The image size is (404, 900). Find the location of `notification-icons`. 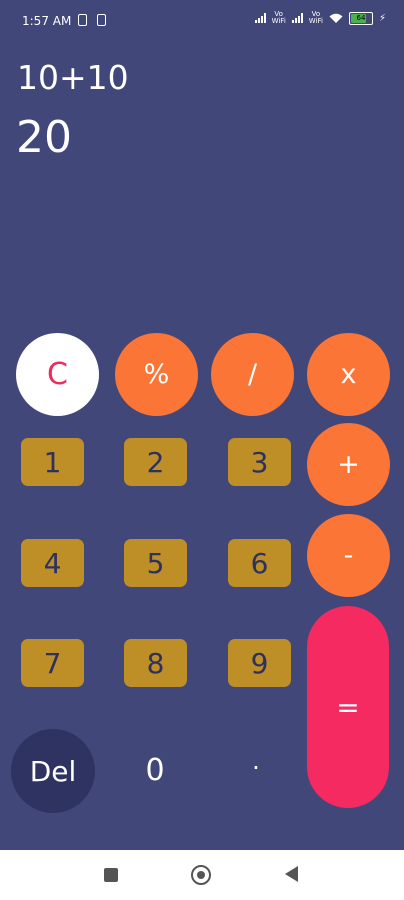

notification-icons is located at coordinates (92, 20).